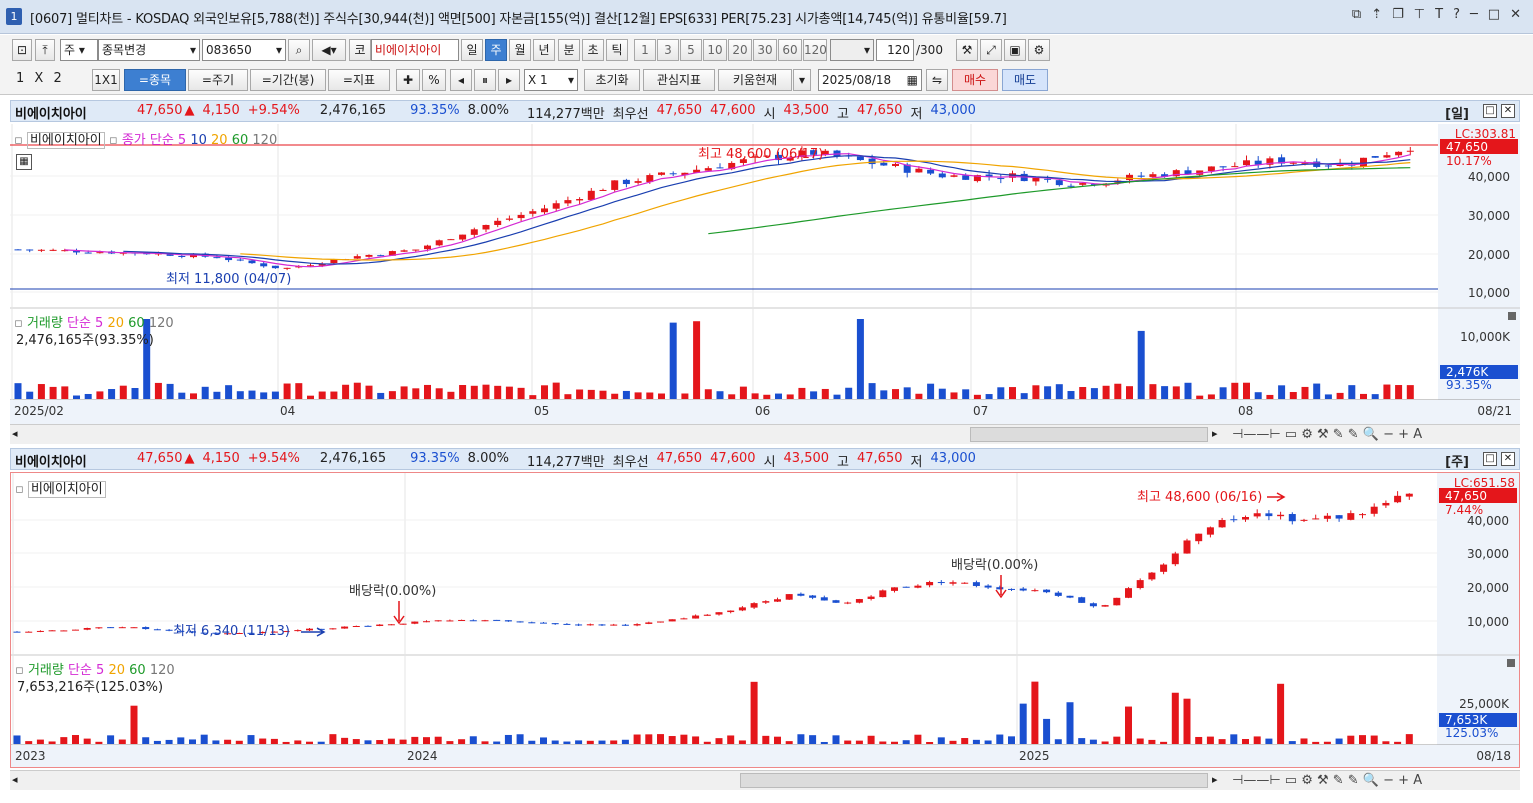 This screenshot has height=803, width=1533. I want to click on interval-3: 3, so click(668, 50).